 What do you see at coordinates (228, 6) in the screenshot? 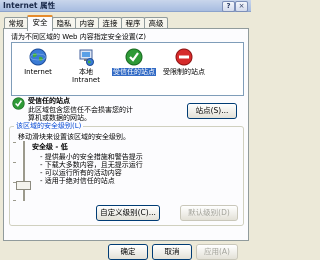
I see `help-button: ?` at bounding box center [228, 6].